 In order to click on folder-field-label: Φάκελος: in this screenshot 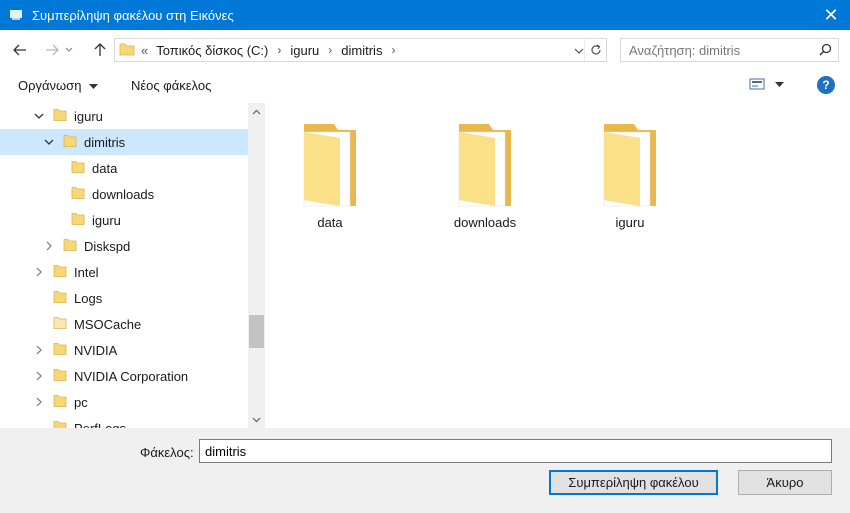, I will do `click(167, 452)`.